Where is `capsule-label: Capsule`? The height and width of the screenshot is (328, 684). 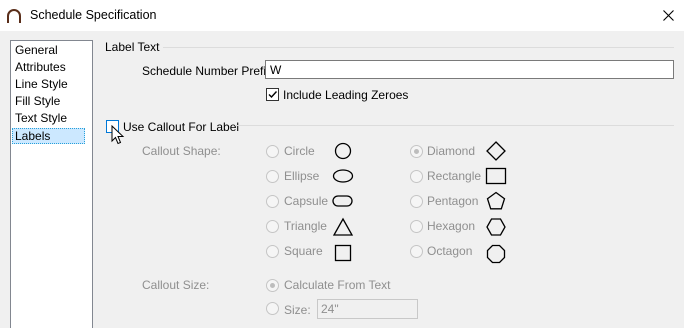 capsule-label: Capsule is located at coordinates (306, 201).